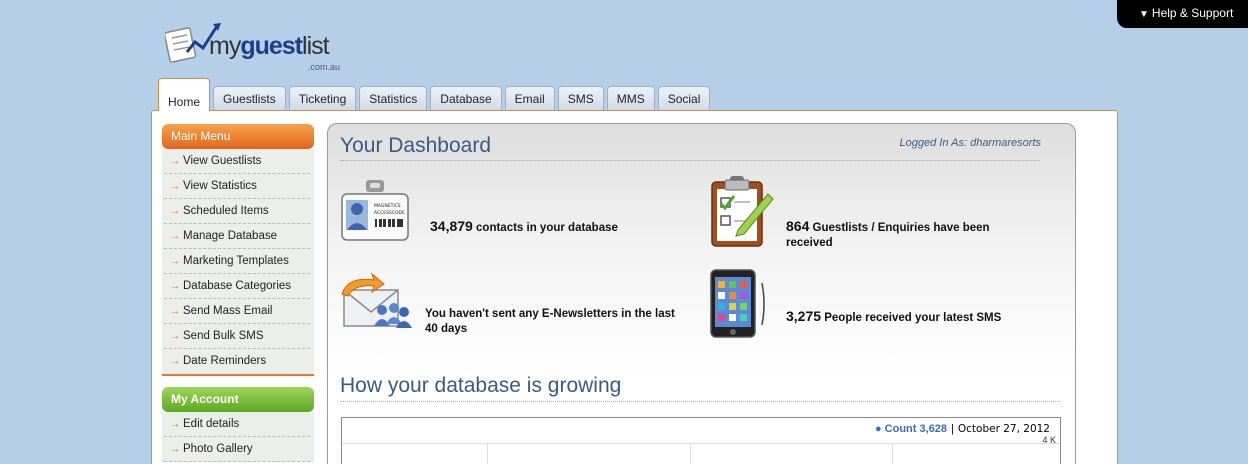 This screenshot has height=464, width=1248. Describe the element at coordinates (237, 186) in the screenshot. I see `menu-item-view-statistics: → View Statistics` at that location.